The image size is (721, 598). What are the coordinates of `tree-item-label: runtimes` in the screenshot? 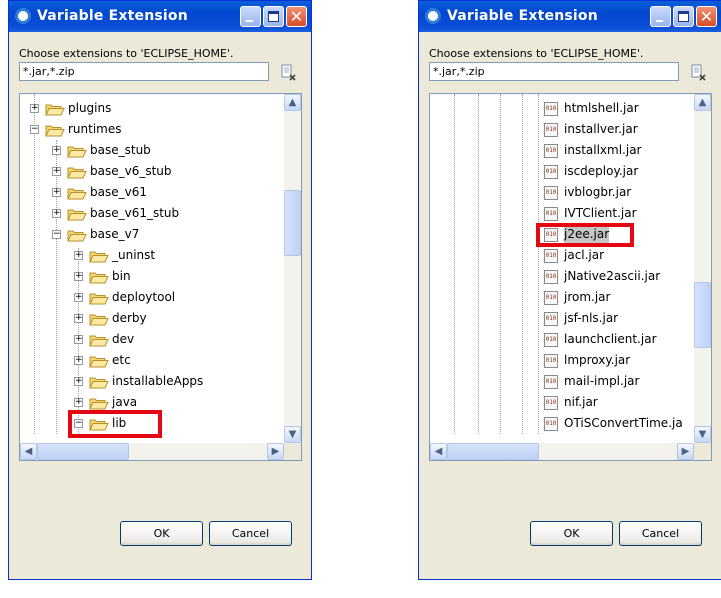 It's located at (95, 129).